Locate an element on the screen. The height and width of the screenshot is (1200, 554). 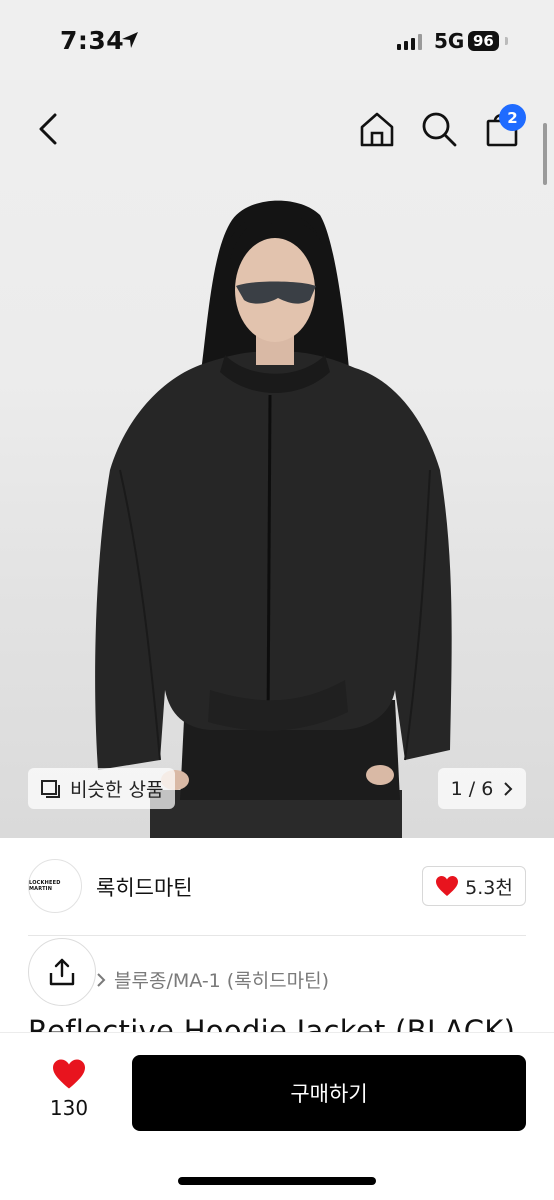
share-button is located at coordinates (62, 972).